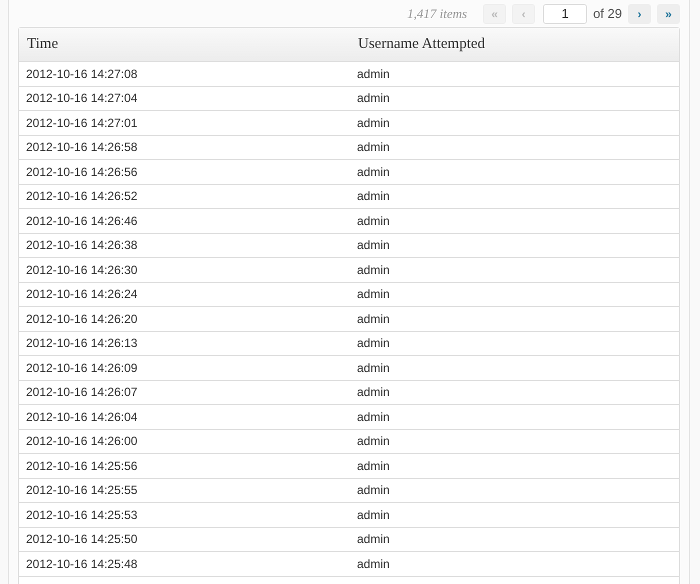  Describe the element at coordinates (81, 417) in the screenshot. I see `table-cell-text: 2012-10-16 14:26:04` at that location.